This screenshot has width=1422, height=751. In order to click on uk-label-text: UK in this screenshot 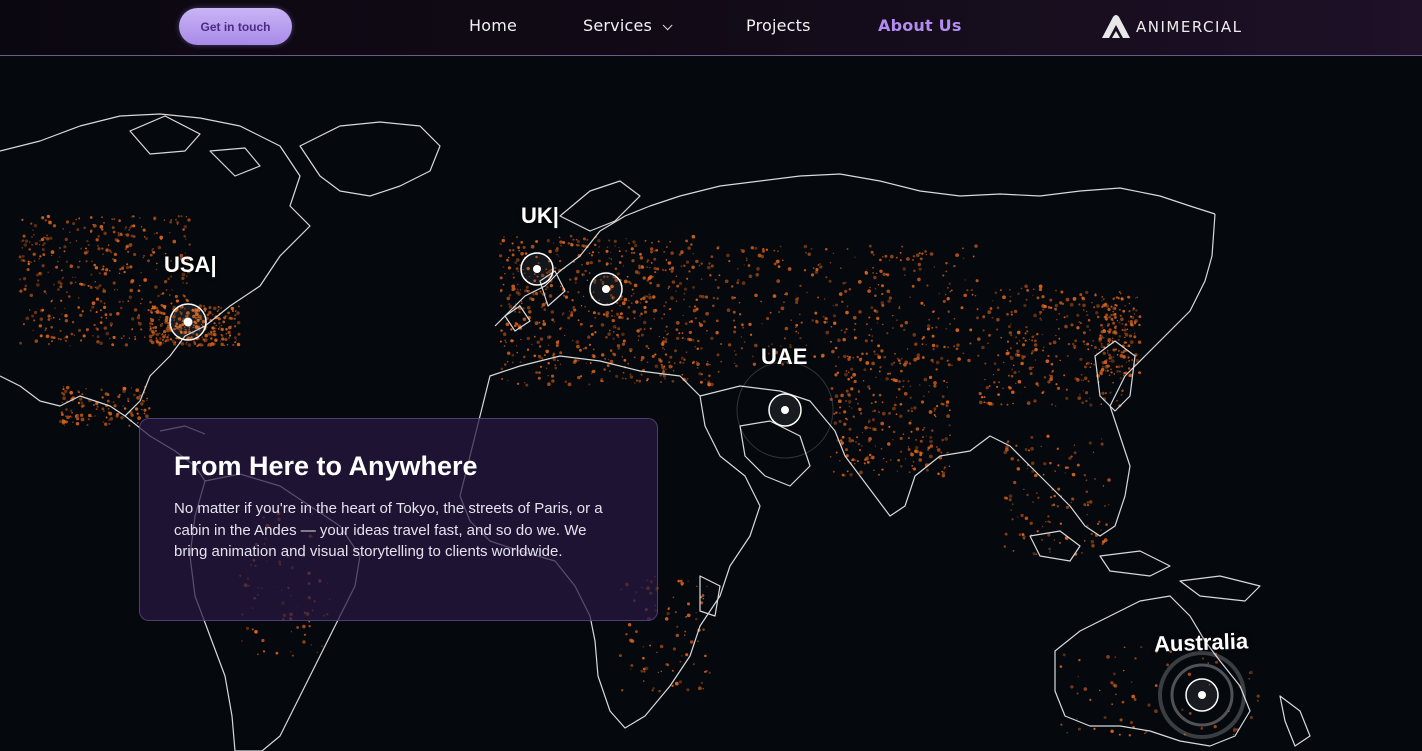, I will do `click(537, 215)`.